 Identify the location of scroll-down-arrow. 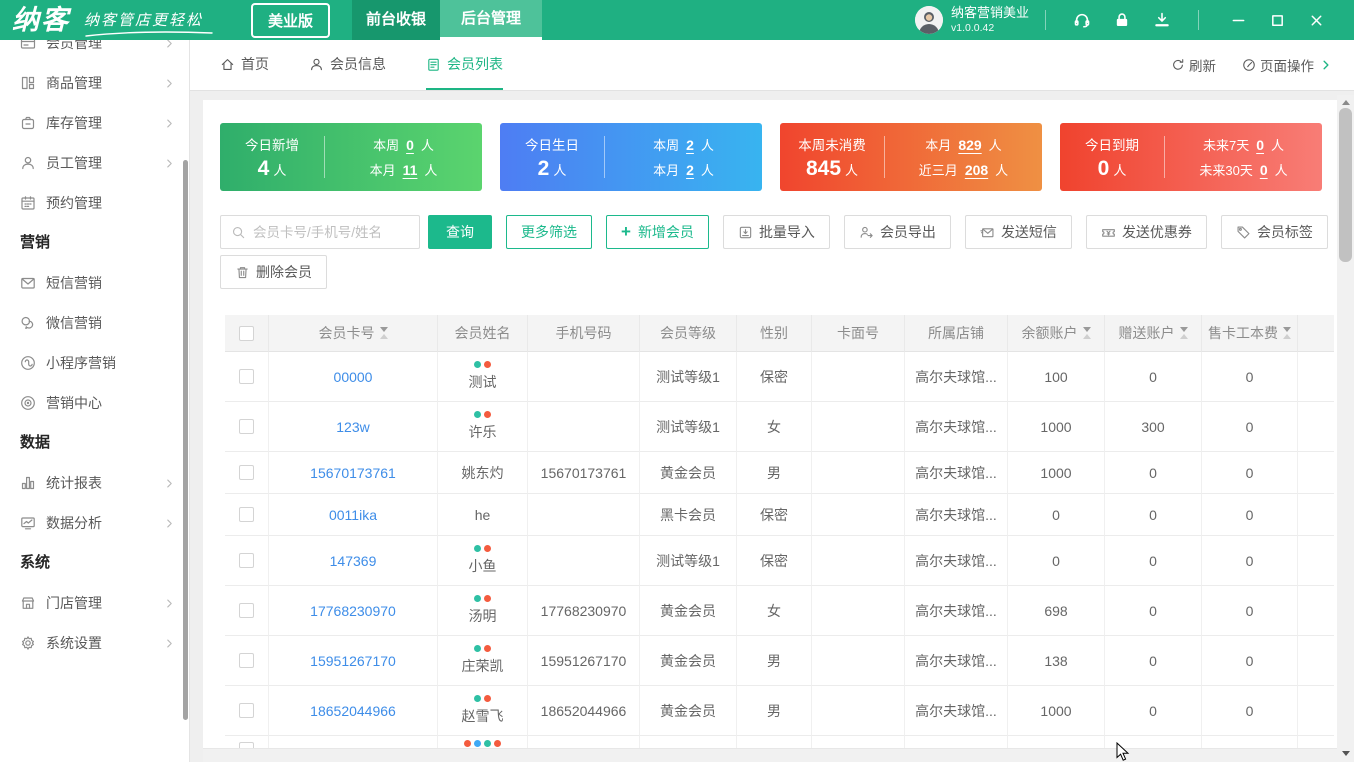
(1345, 753).